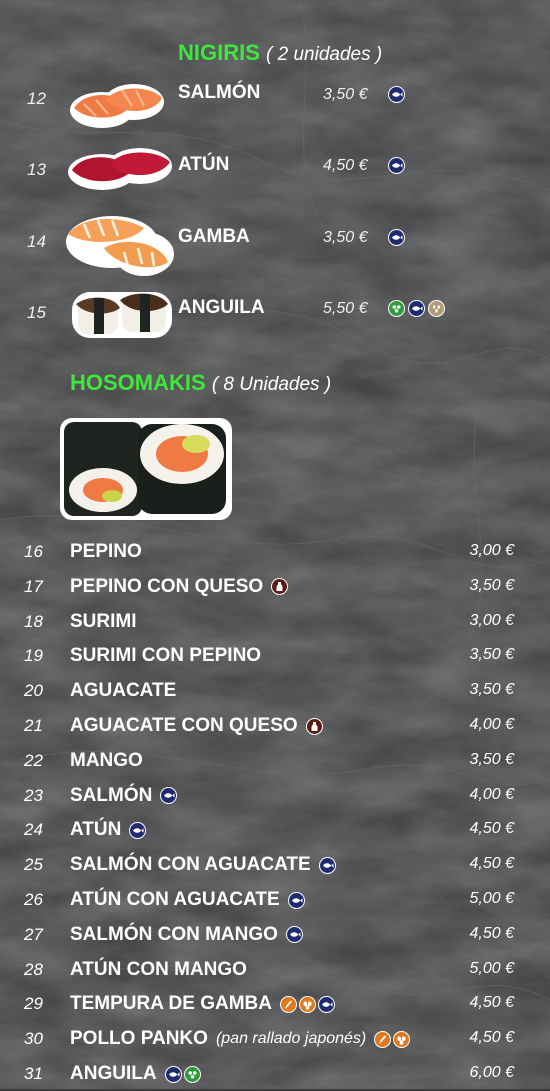  I want to click on item-name: GAMBA, so click(214, 236).